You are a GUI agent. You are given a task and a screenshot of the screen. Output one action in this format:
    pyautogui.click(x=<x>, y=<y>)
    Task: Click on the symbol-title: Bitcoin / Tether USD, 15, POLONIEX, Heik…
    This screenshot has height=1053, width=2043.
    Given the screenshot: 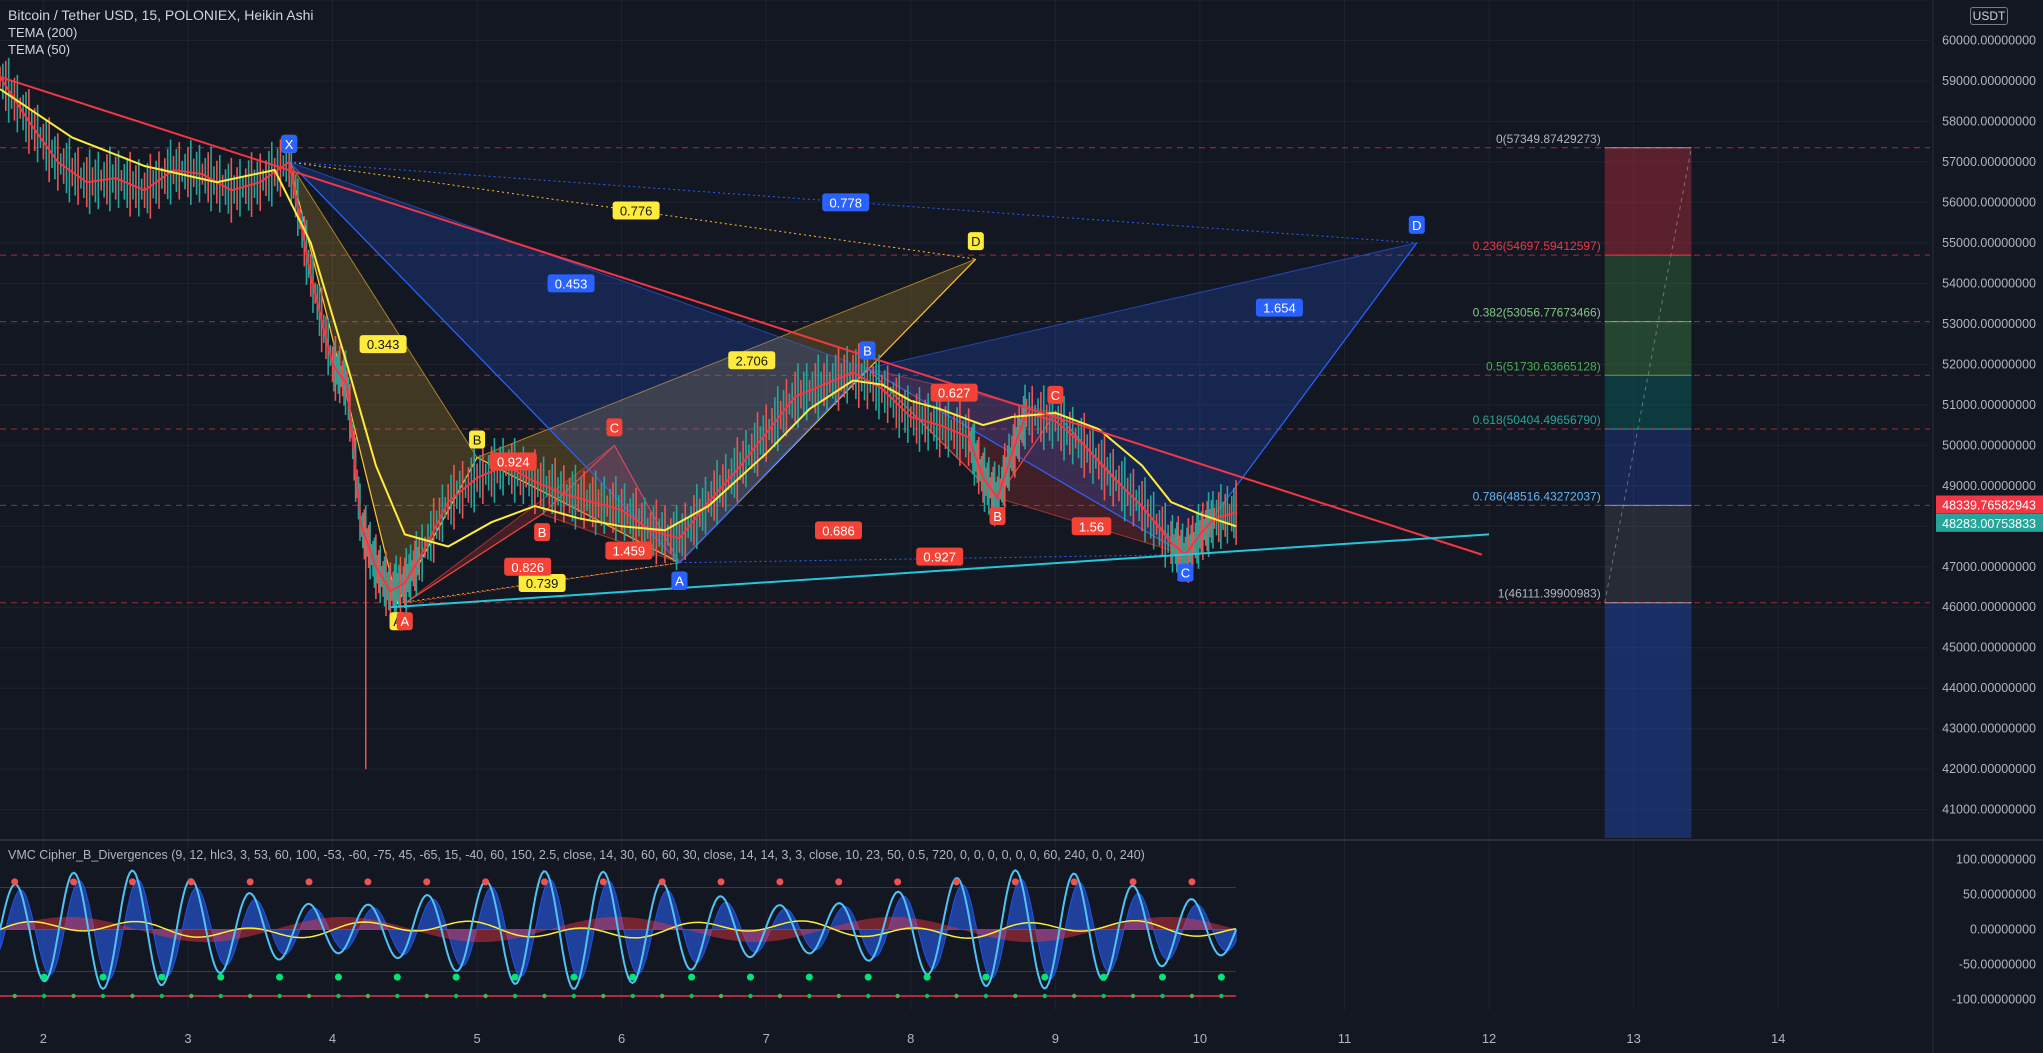 What is the action you would take?
    pyautogui.click(x=161, y=15)
    